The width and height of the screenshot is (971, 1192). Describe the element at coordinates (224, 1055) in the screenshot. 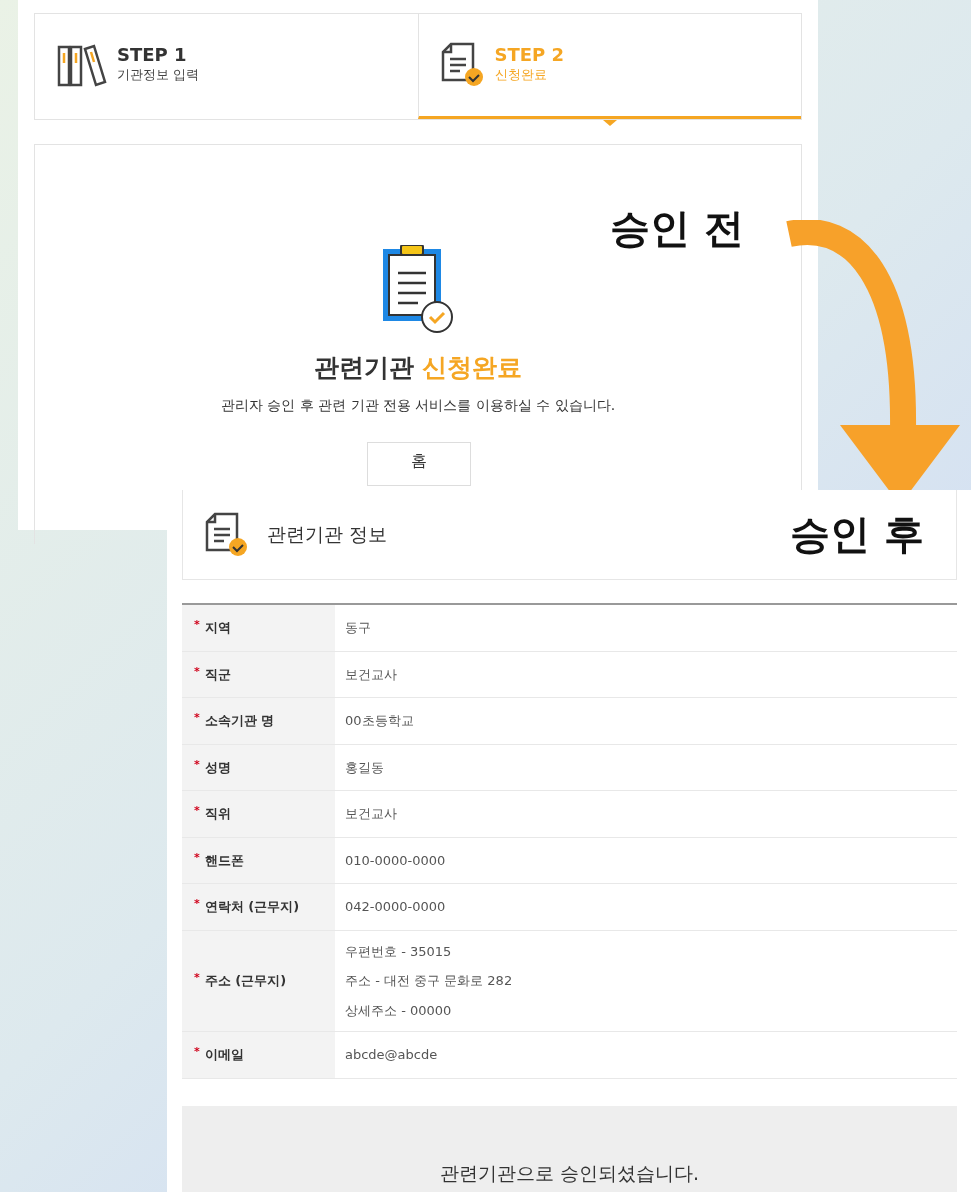

I see `field-label: 이메일` at that location.